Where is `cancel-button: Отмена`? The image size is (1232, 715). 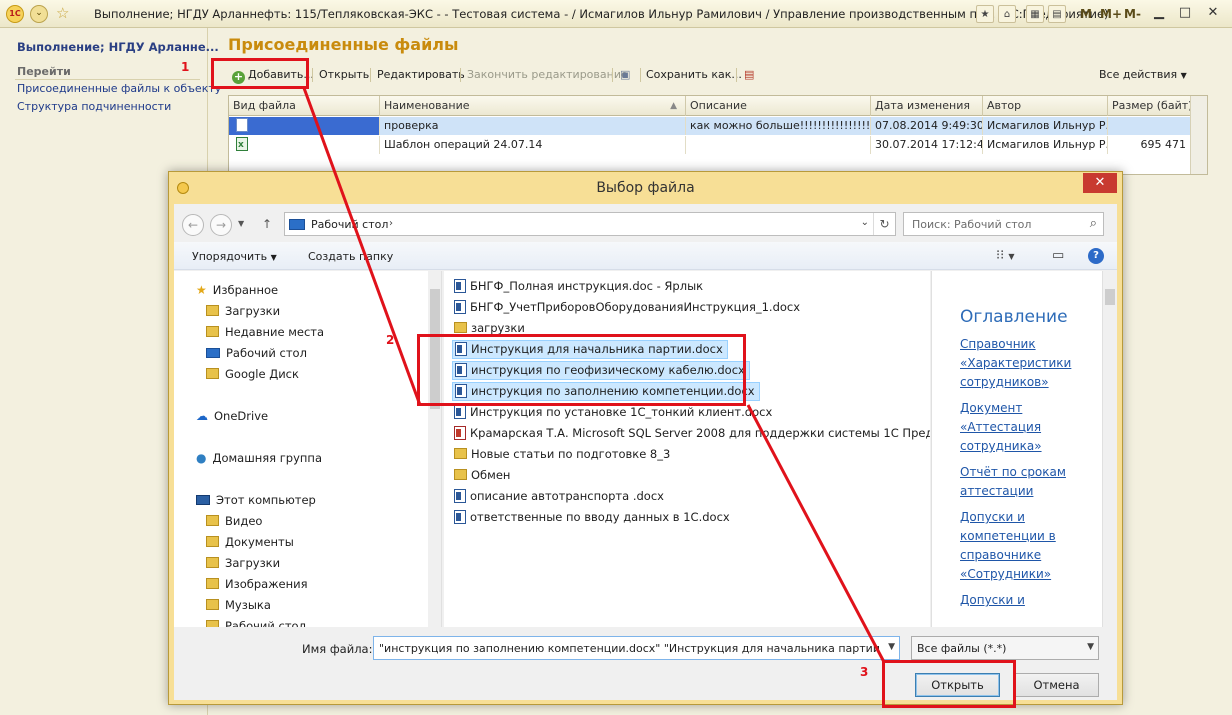
cancel-button: Отмена is located at coordinates (1056, 685).